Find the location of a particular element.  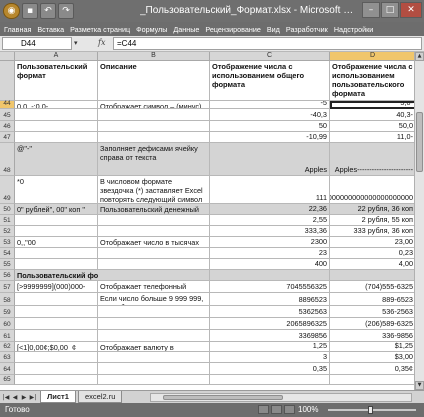

horizontal-scroll-thumb is located at coordinates (223, 397).